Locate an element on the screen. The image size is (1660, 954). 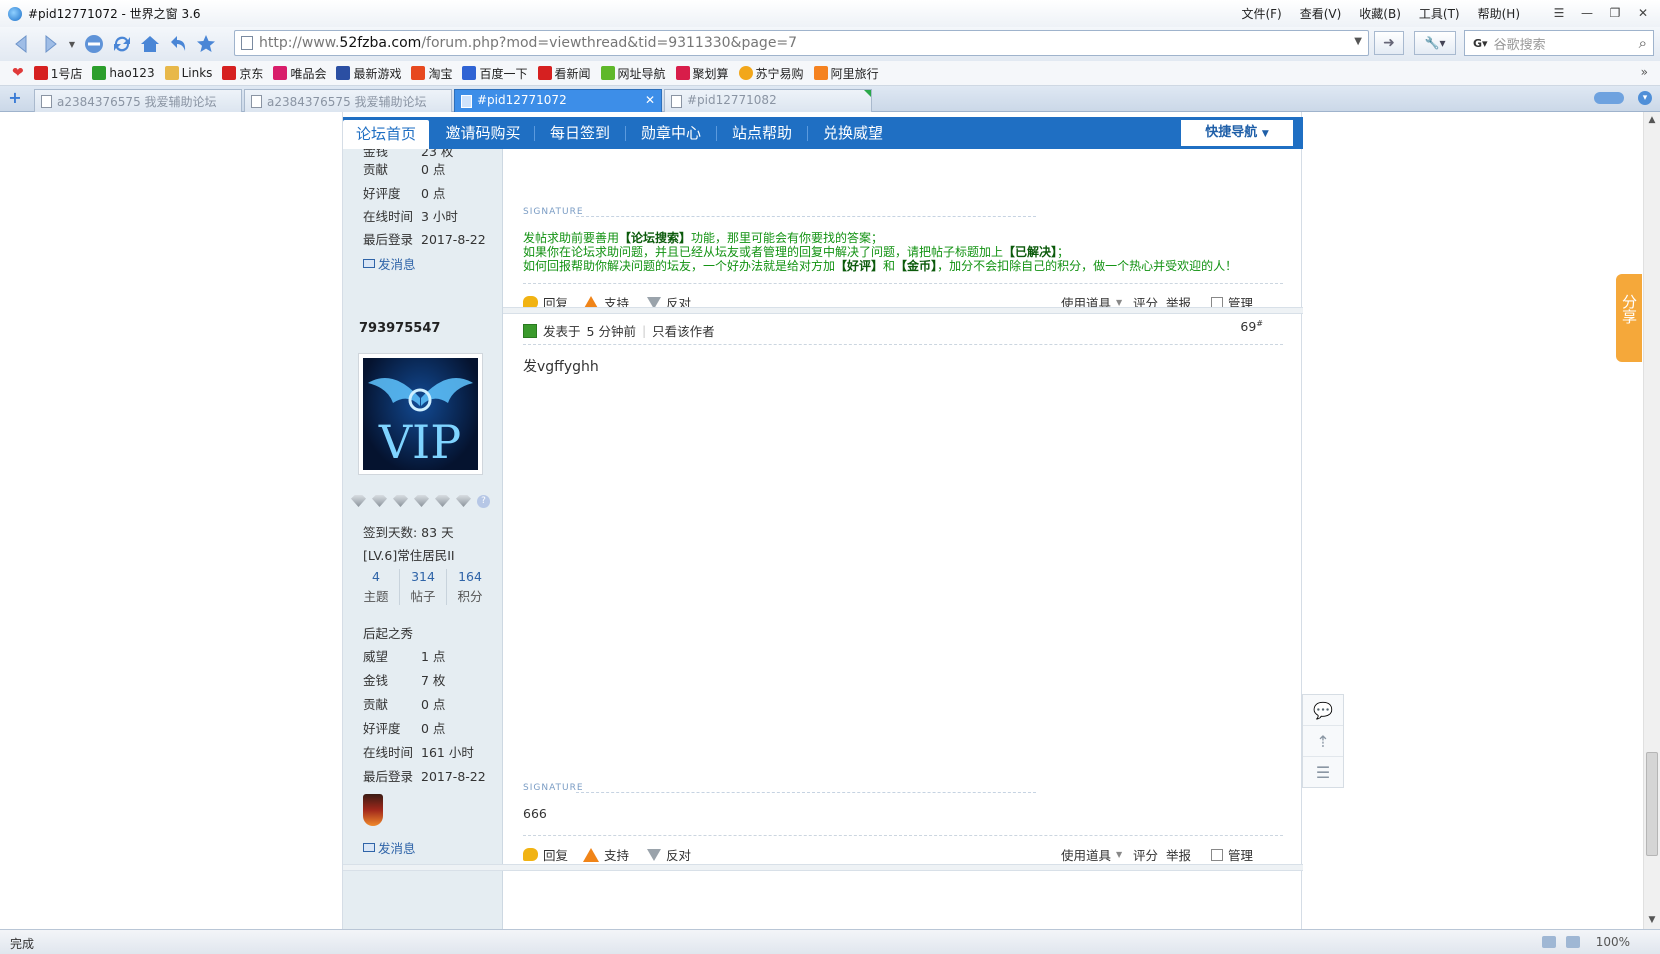
reply-button: 回复 is located at coordinates (545, 854).